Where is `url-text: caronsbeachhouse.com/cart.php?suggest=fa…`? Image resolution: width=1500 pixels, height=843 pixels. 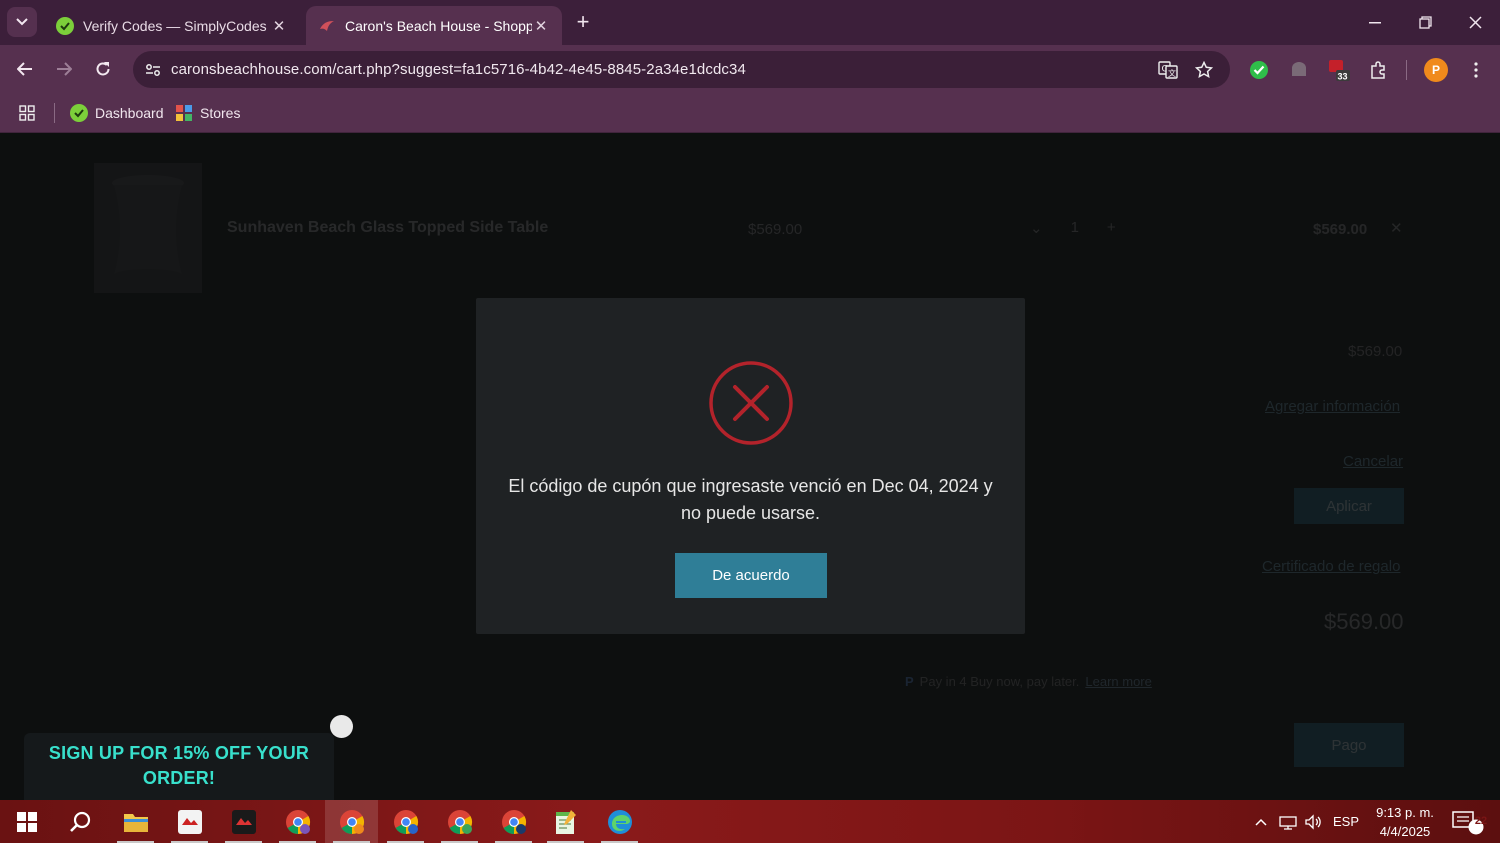
url-text: caronsbeachhouse.com/cart.php?suggest=fa… is located at coordinates (458, 69).